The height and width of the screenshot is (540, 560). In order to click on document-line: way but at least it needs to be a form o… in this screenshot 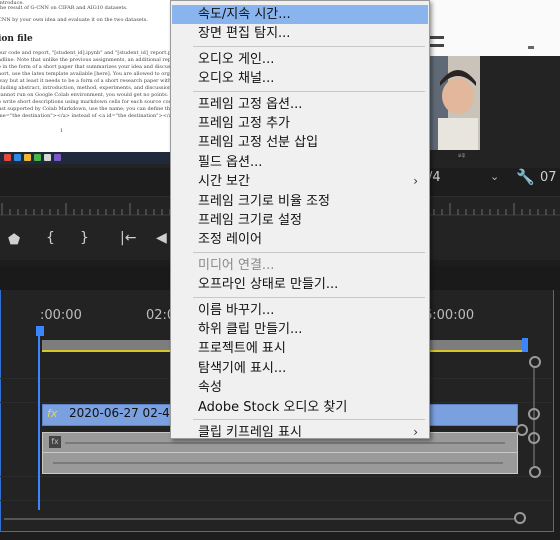, I will do `click(86, 81)`.